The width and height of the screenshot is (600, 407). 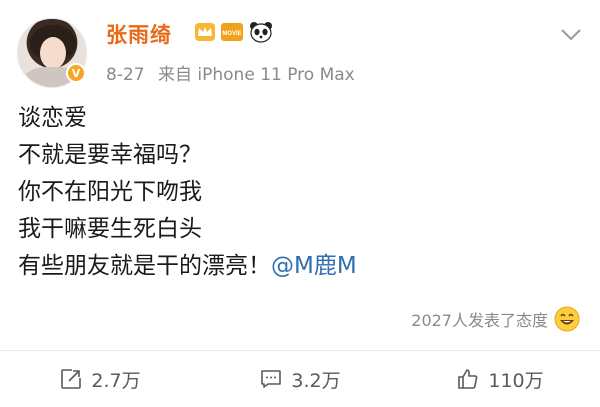 I want to click on comment-button: 3.2万, so click(x=300, y=379).